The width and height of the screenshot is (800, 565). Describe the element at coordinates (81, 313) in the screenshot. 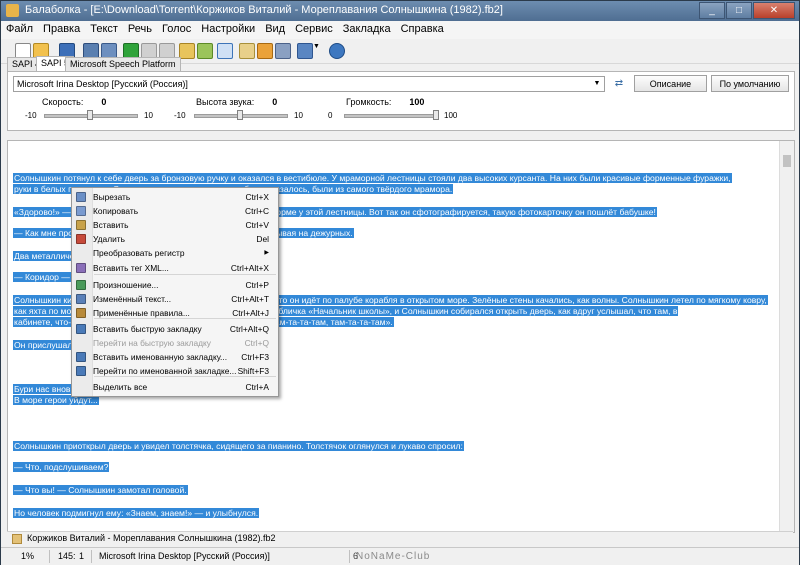

I see `rules-icon` at that location.